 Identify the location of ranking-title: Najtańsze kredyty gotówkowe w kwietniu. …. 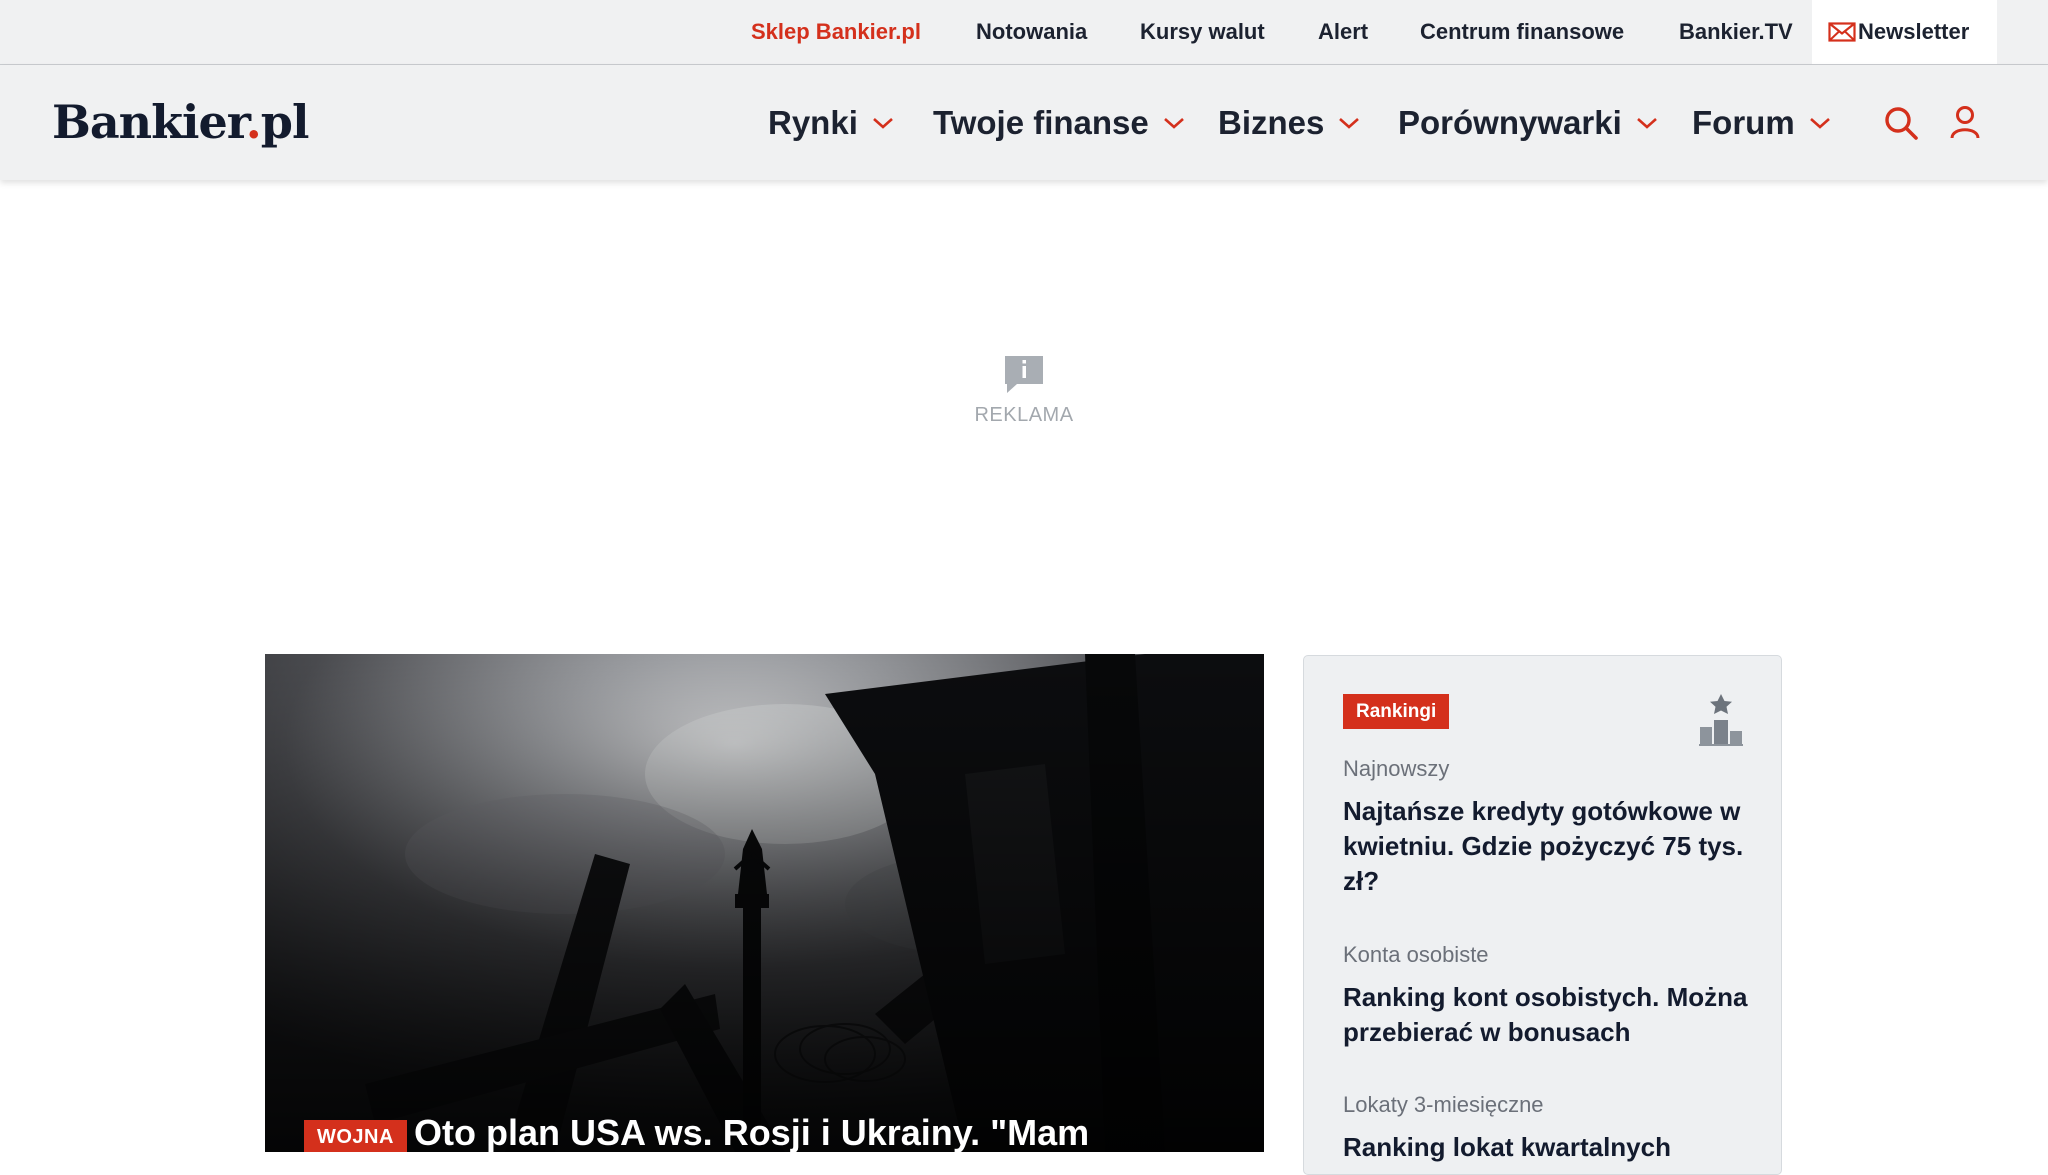
(1548, 846).